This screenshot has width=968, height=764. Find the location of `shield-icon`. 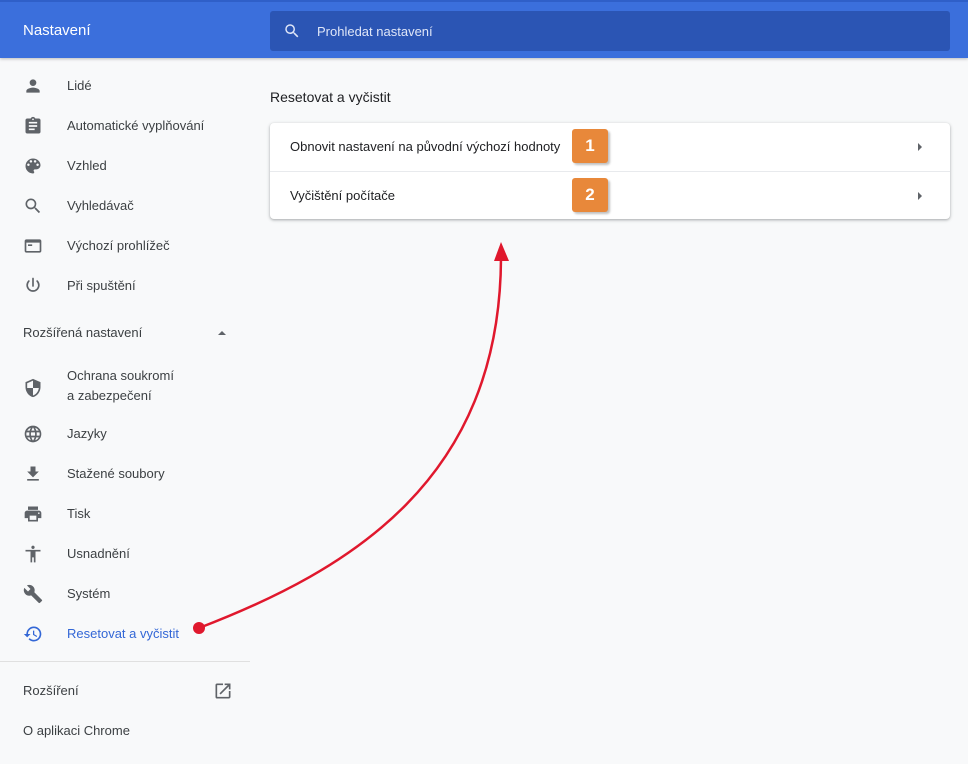

shield-icon is located at coordinates (33, 388).